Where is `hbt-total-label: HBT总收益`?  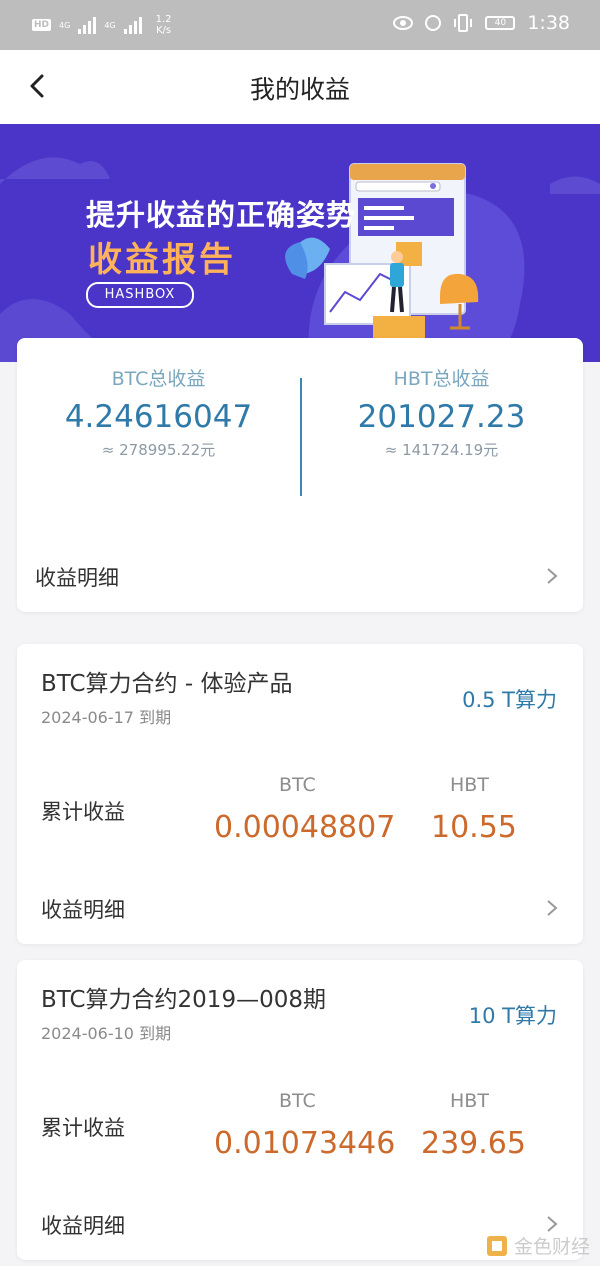 hbt-total-label: HBT总收益 is located at coordinates (441, 379).